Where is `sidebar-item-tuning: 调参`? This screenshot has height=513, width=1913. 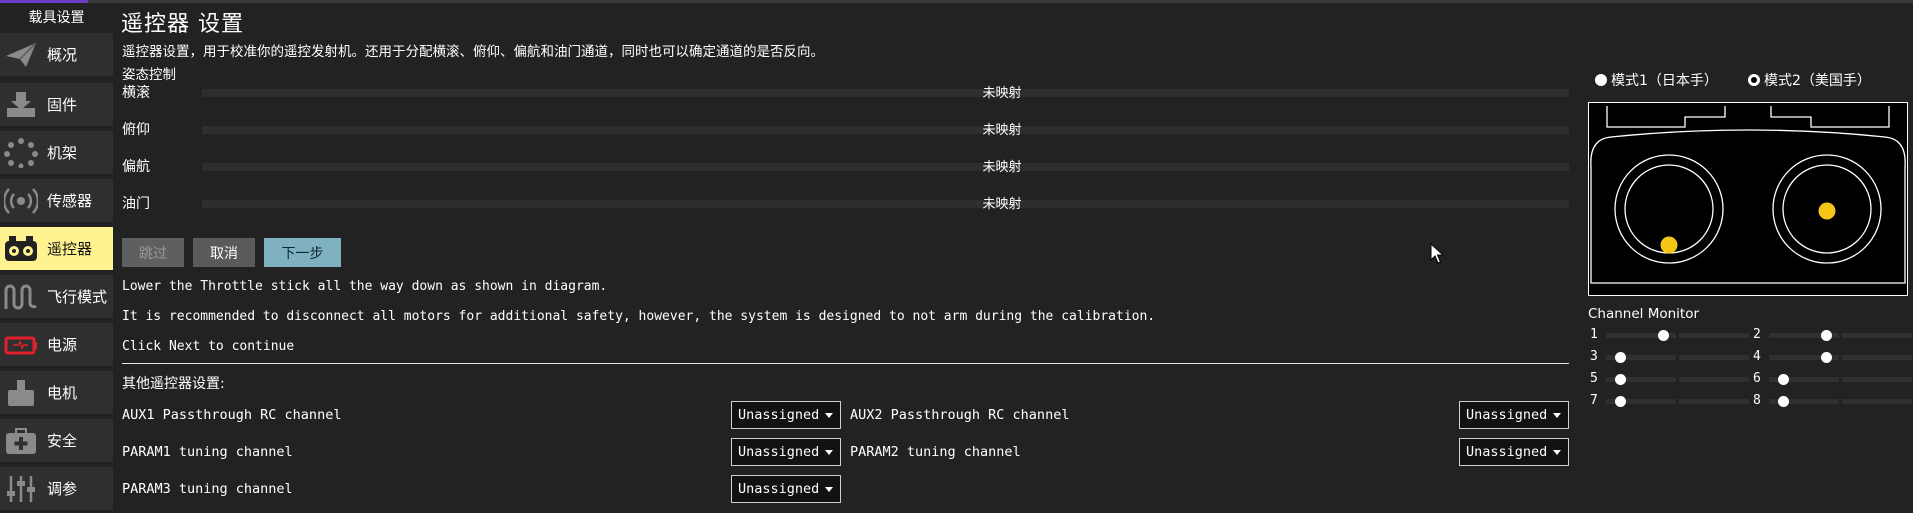 sidebar-item-tuning: 调参 is located at coordinates (56, 488).